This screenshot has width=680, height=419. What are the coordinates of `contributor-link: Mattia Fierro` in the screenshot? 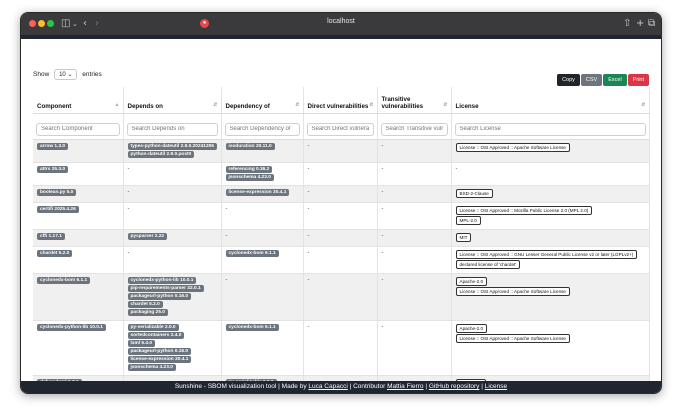 It's located at (405, 386).